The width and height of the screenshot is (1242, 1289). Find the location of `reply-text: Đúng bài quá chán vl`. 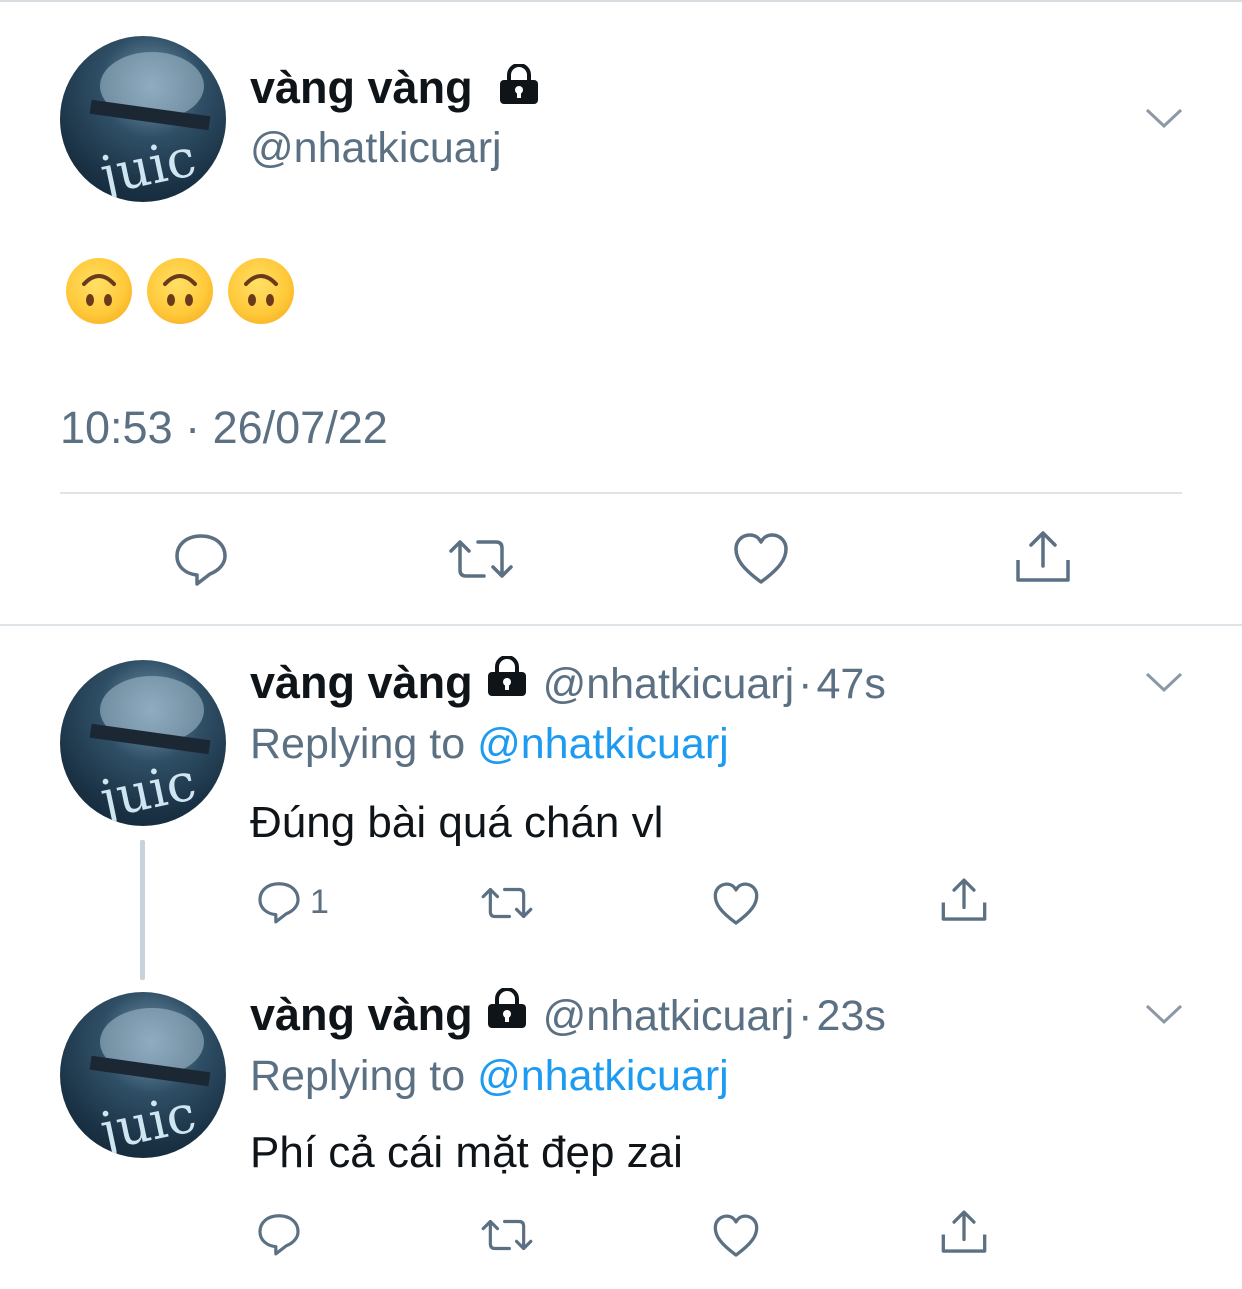

reply-text: Đúng bài quá chán vl is located at coordinates (457, 822).